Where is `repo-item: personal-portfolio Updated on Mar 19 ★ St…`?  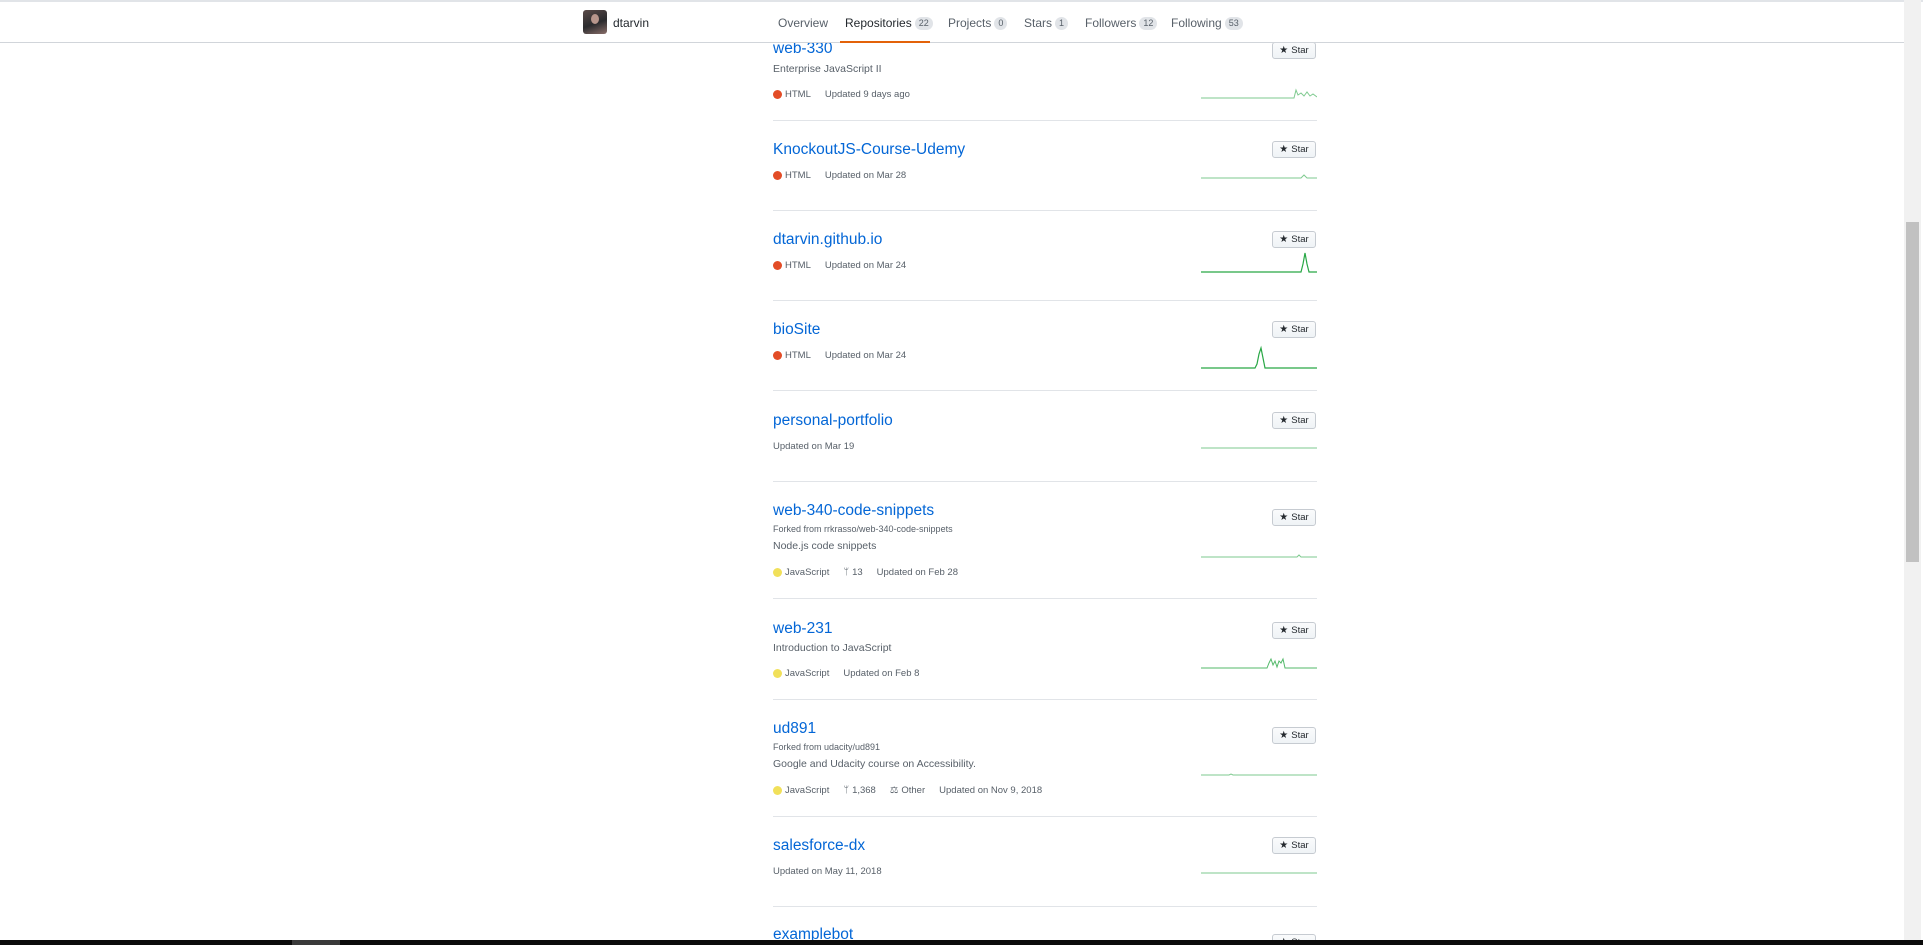
repo-item: personal-portfolio Updated on Mar 19 ★ St… is located at coordinates (1045, 447).